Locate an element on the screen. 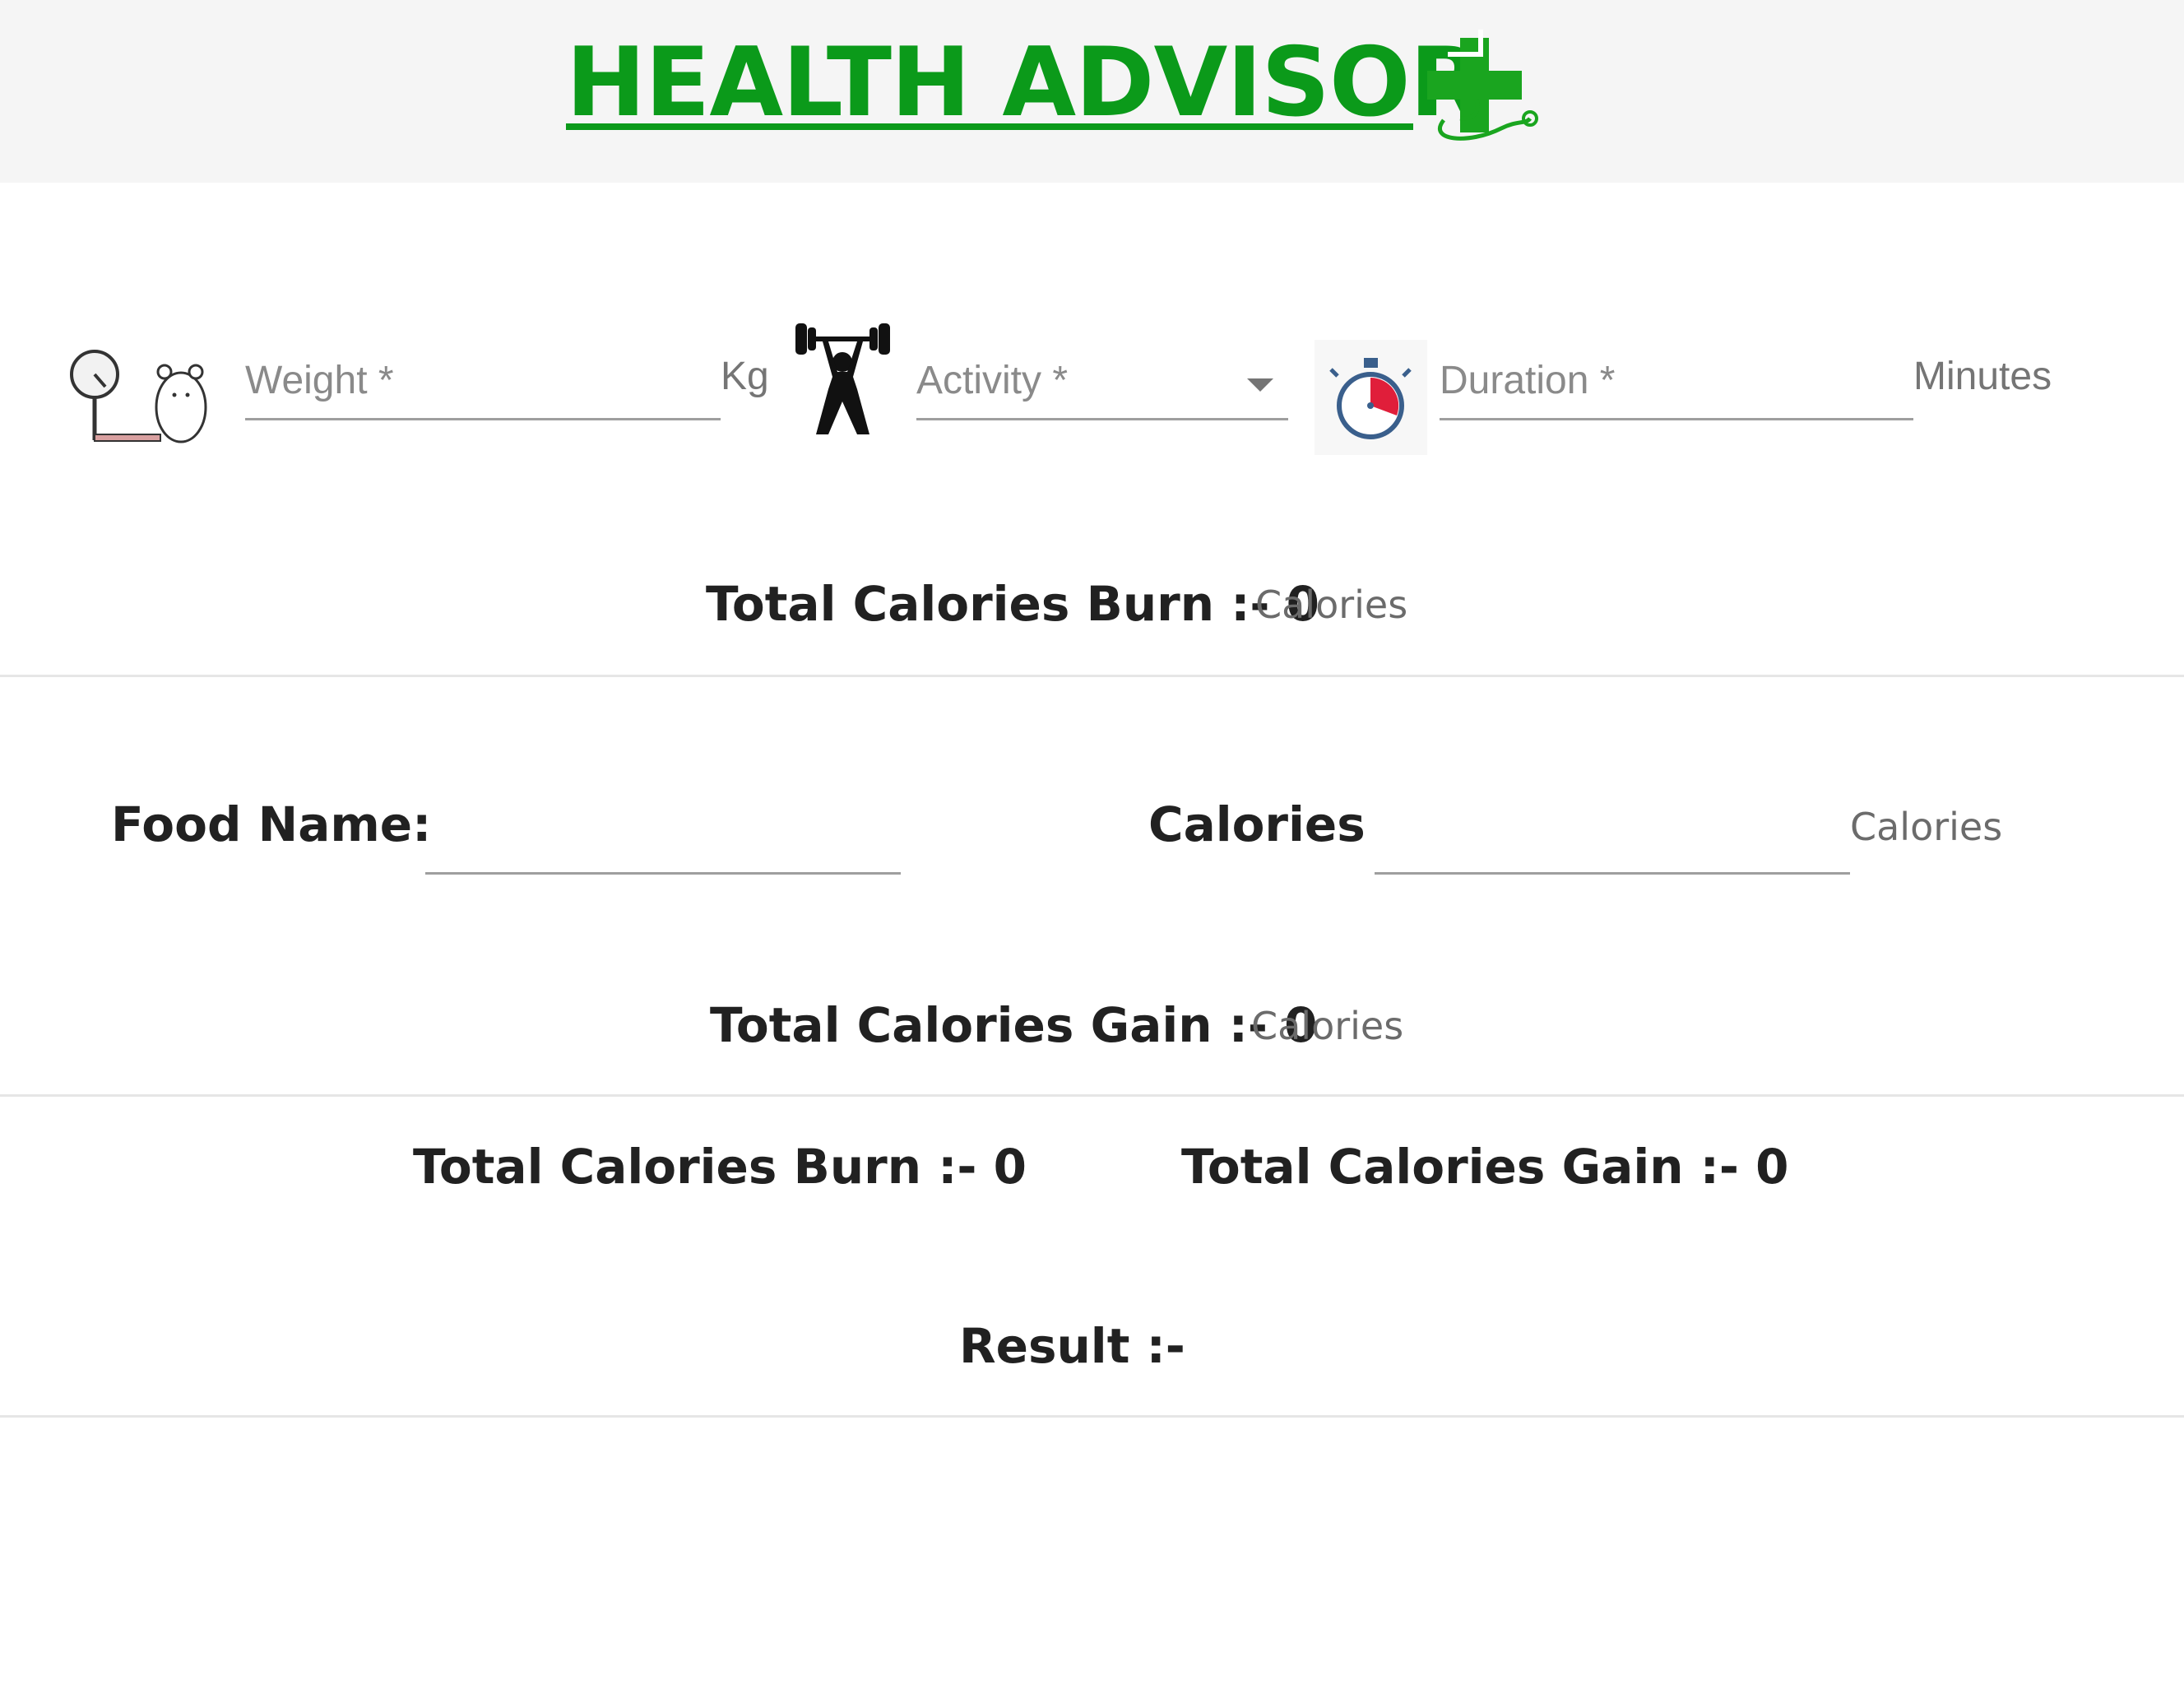 This screenshot has width=2184, height=1685. duration-input: Duration * is located at coordinates (1527, 380).